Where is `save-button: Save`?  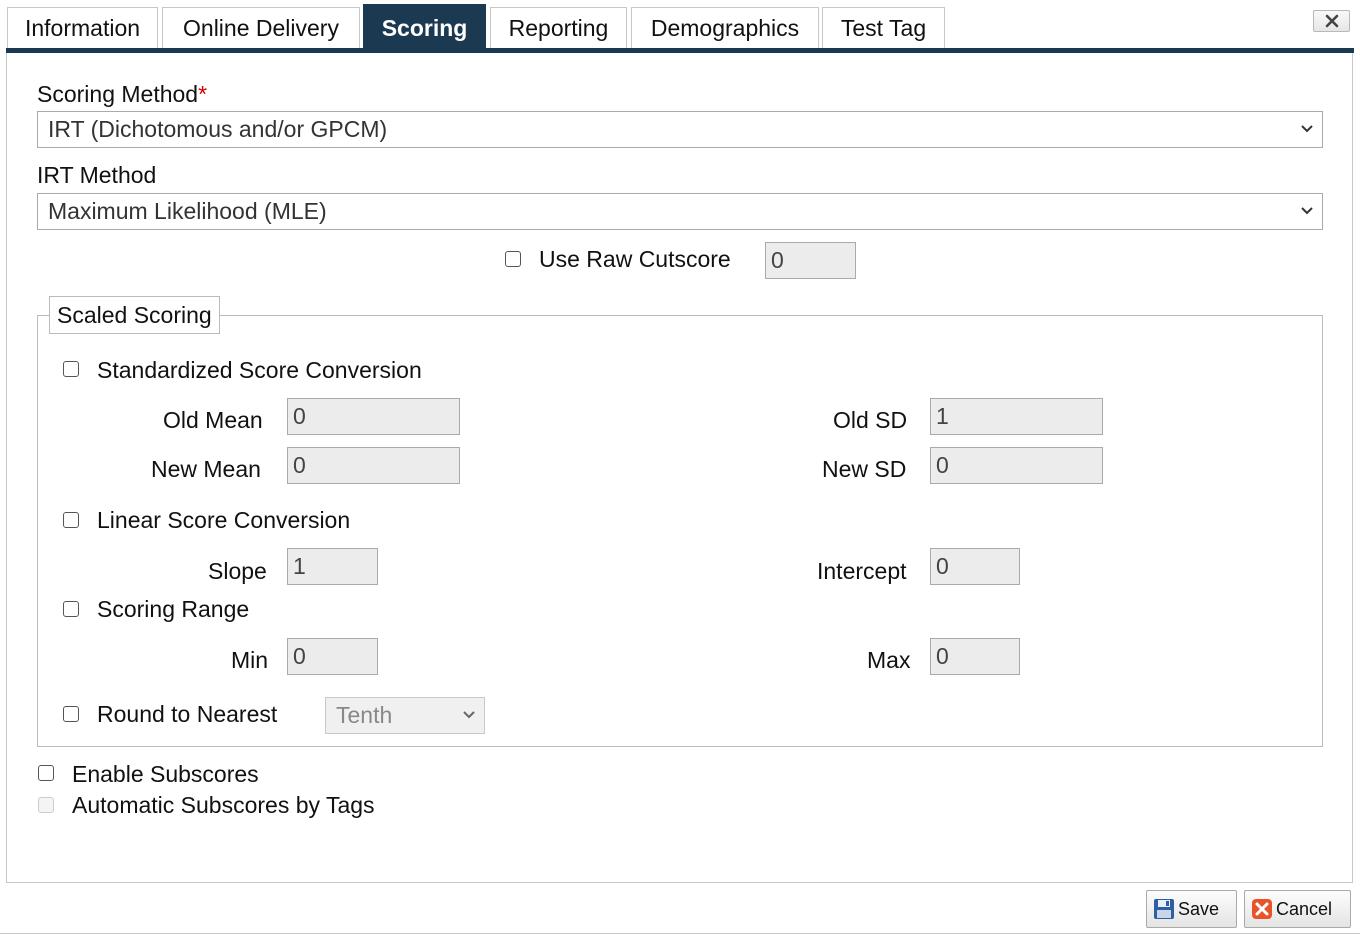 save-button: Save is located at coordinates (1191, 909).